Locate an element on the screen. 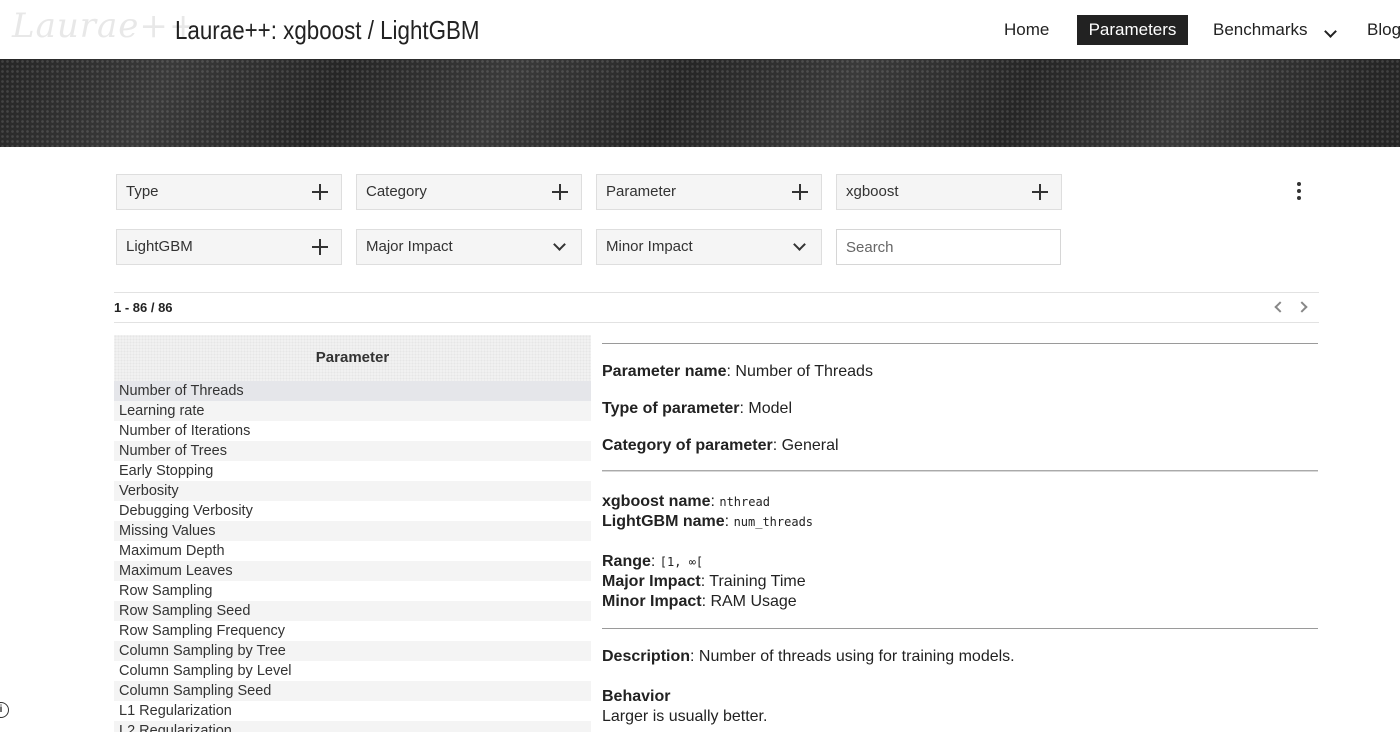 The height and width of the screenshot is (732, 1400). detail-major-impact: Major Impact: Training Time is located at coordinates (704, 581).